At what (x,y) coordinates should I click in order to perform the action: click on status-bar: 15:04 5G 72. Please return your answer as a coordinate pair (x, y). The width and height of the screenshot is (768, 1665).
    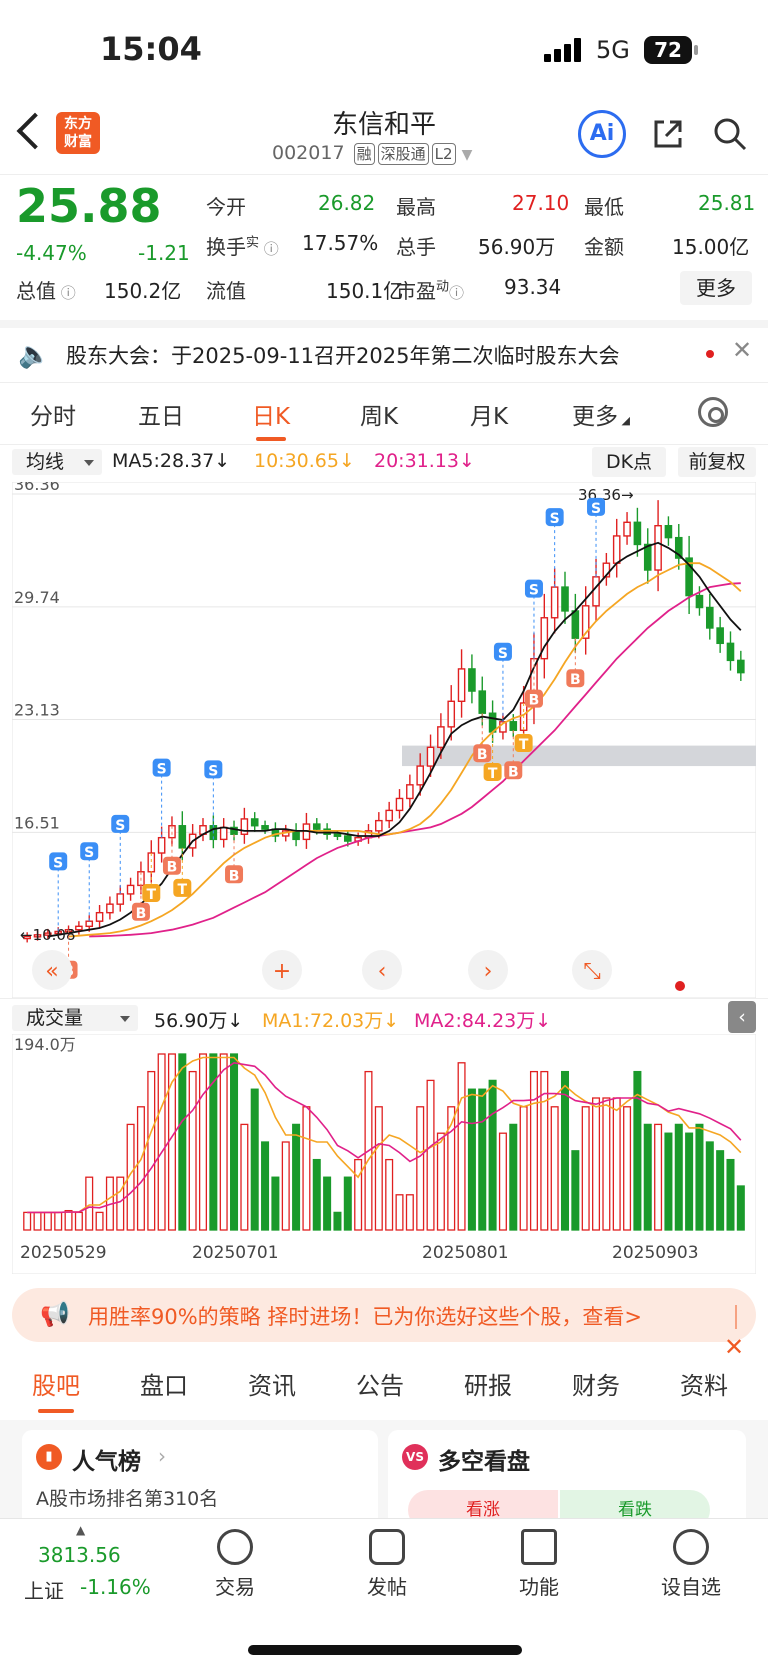
    Looking at the image, I should click on (384, 50).